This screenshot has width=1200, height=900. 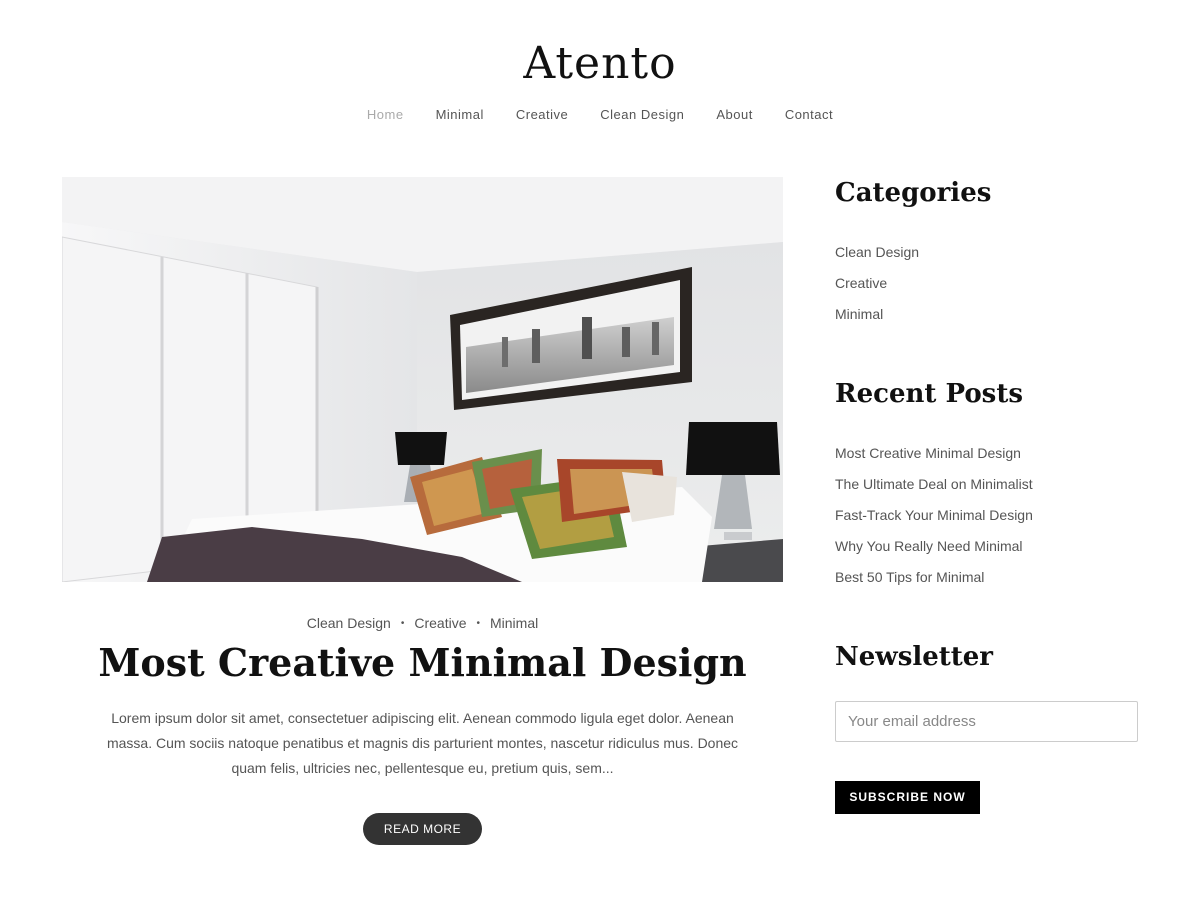 What do you see at coordinates (734, 114) in the screenshot?
I see `nav-item-about: About` at bounding box center [734, 114].